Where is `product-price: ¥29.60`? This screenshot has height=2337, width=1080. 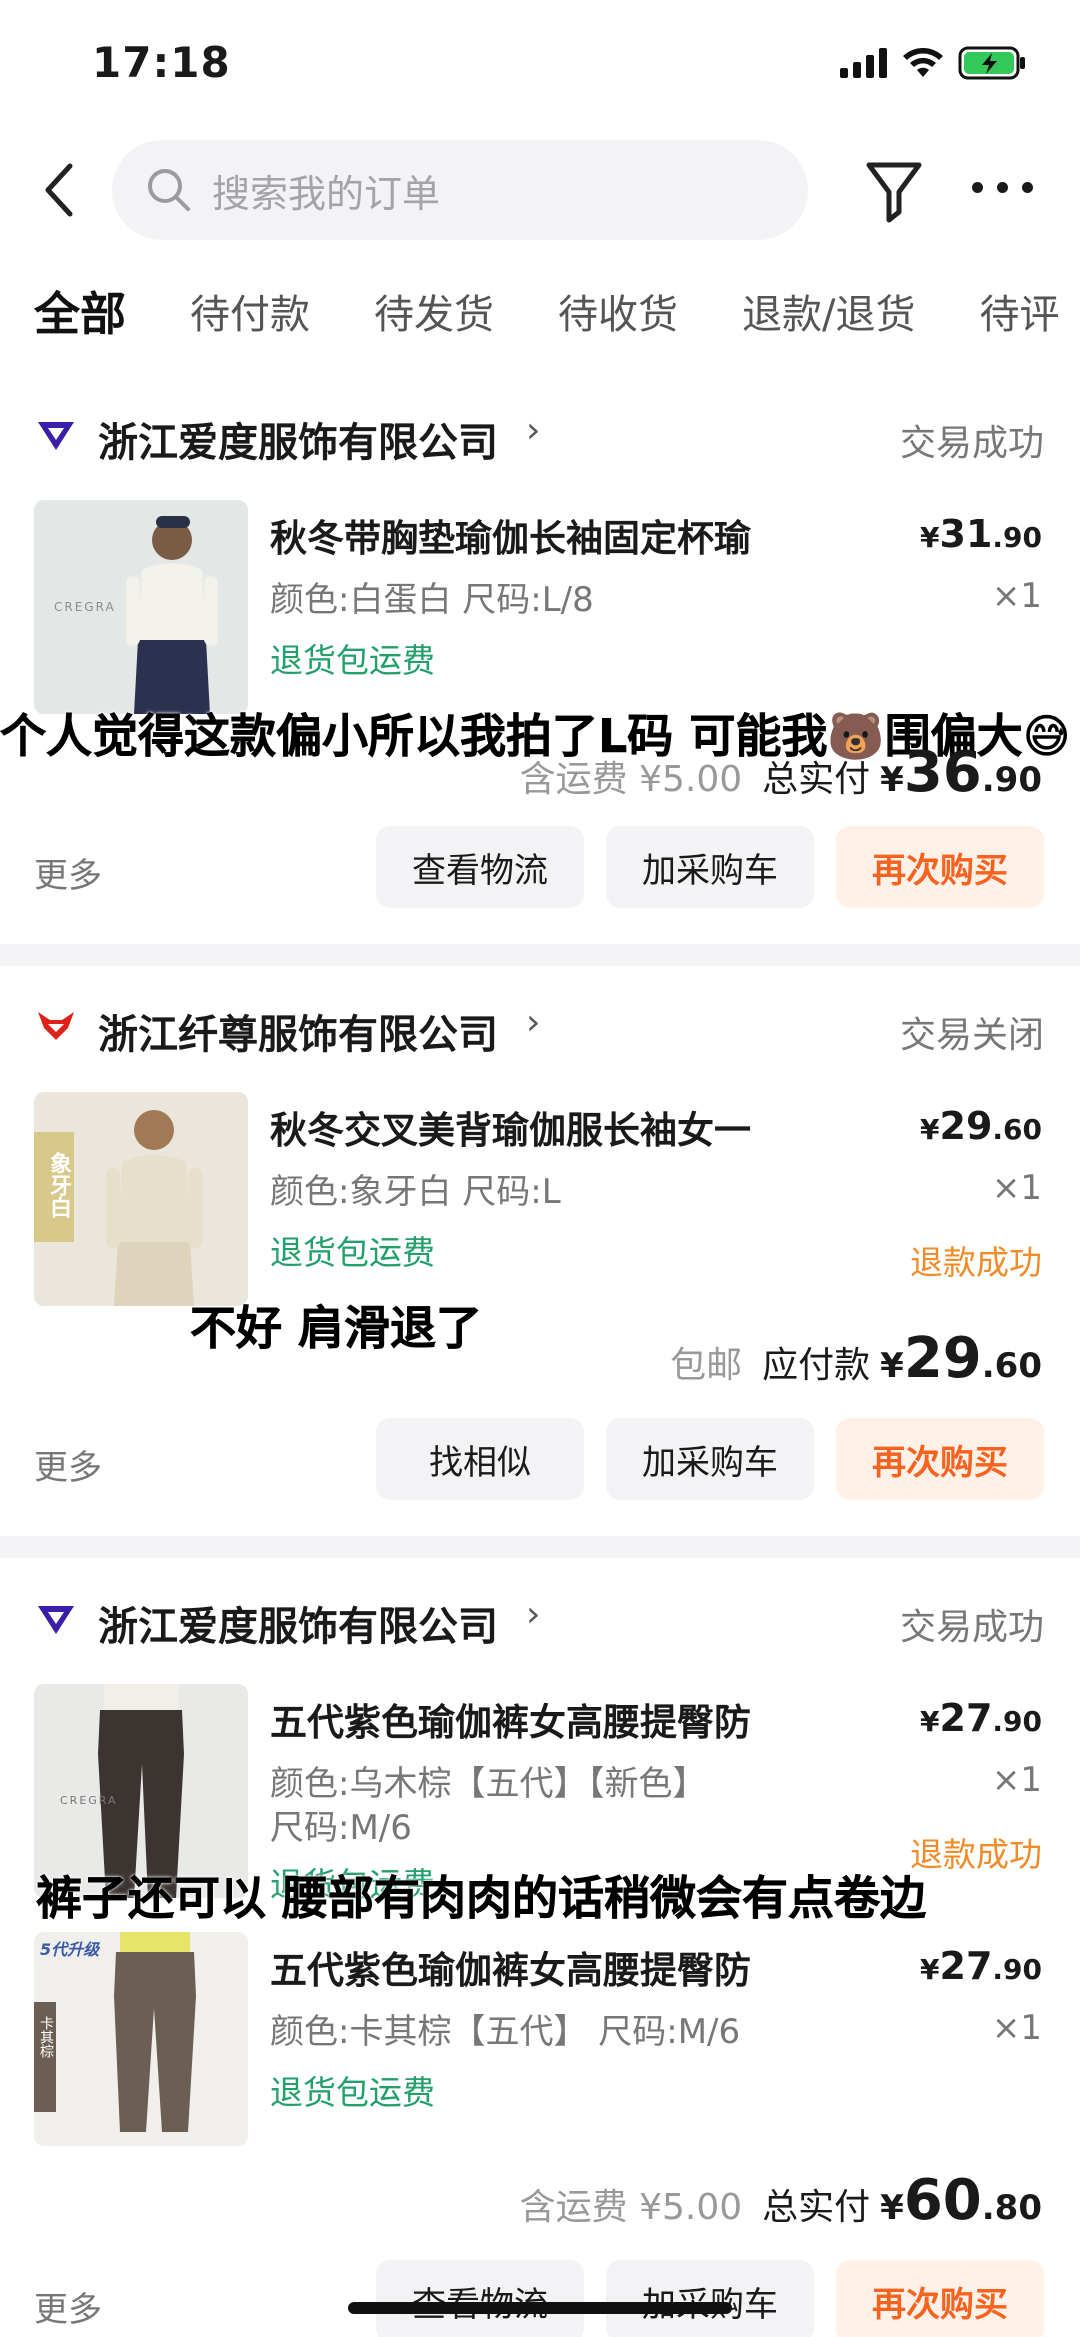
product-price: ¥29.60 is located at coordinates (981, 1126).